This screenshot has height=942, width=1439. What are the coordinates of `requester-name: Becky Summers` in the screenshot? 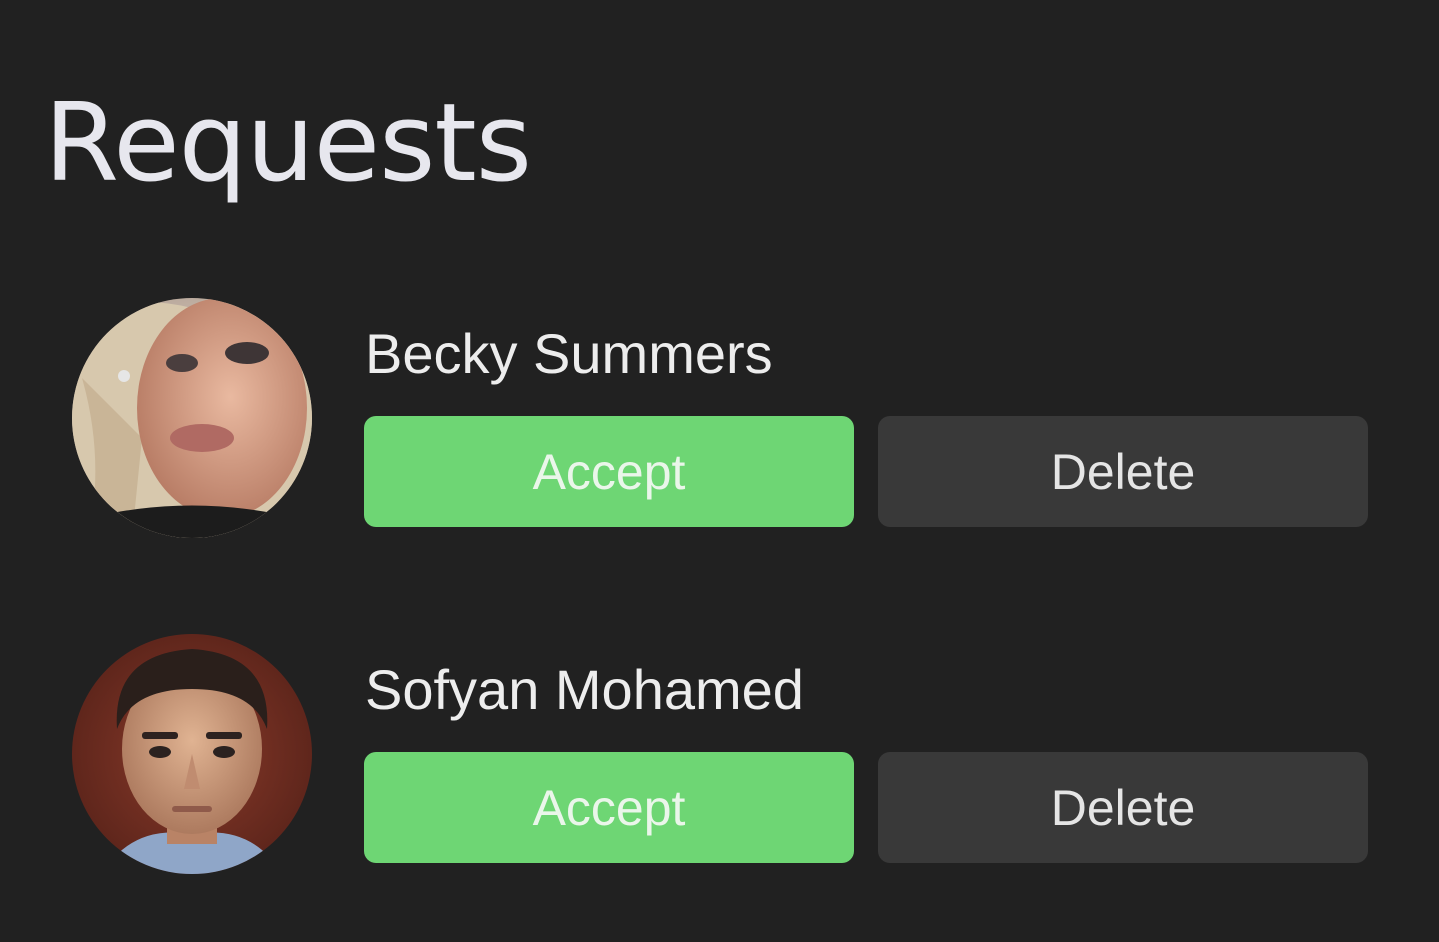 It's located at (569, 353).